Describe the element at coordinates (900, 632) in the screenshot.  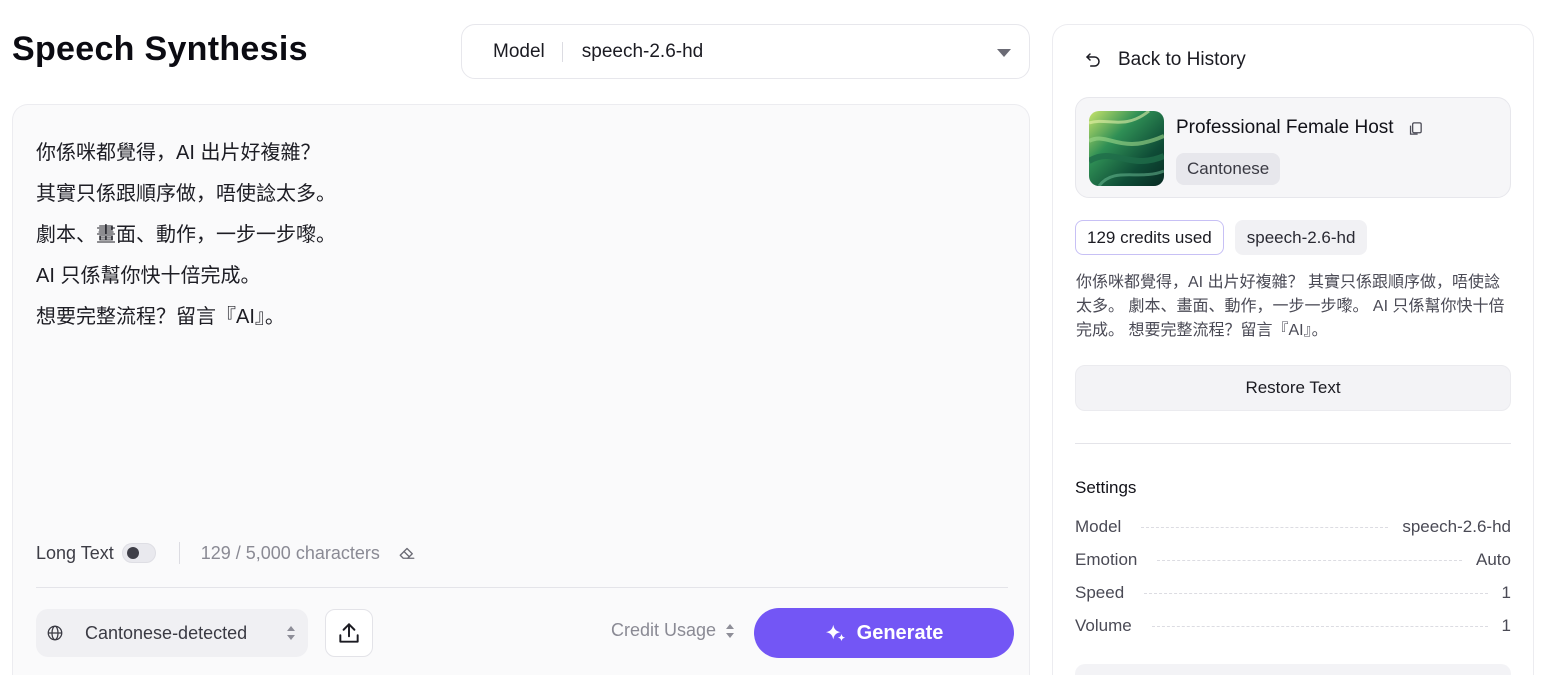
I see `generate-label: Generate` at that location.